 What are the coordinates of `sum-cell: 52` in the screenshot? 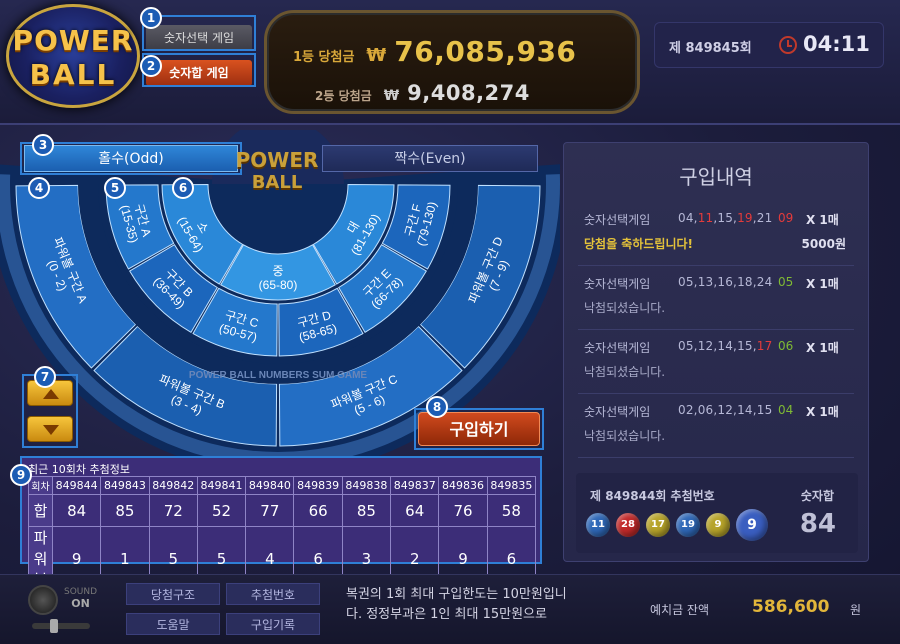 It's located at (221, 510).